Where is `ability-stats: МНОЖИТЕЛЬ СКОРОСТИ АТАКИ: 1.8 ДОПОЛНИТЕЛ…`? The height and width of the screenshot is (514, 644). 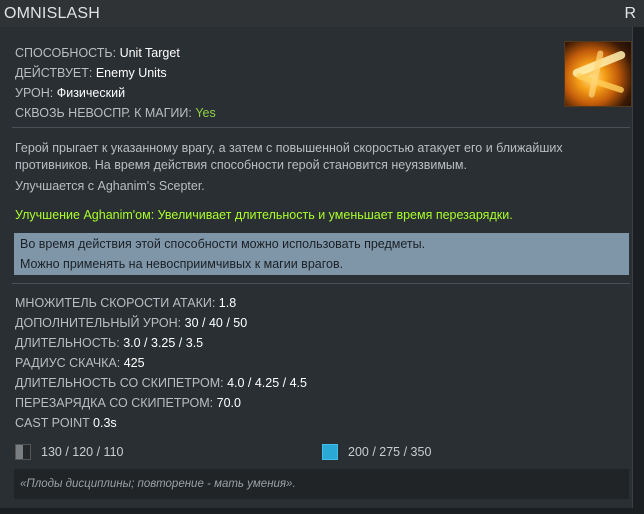 ability-stats: МНОЖИТЕЛЬ СКОРОСТИ АТАКИ: 1.8 ДОПОЛНИТЕЛ… is located at coordinates (161, 363).